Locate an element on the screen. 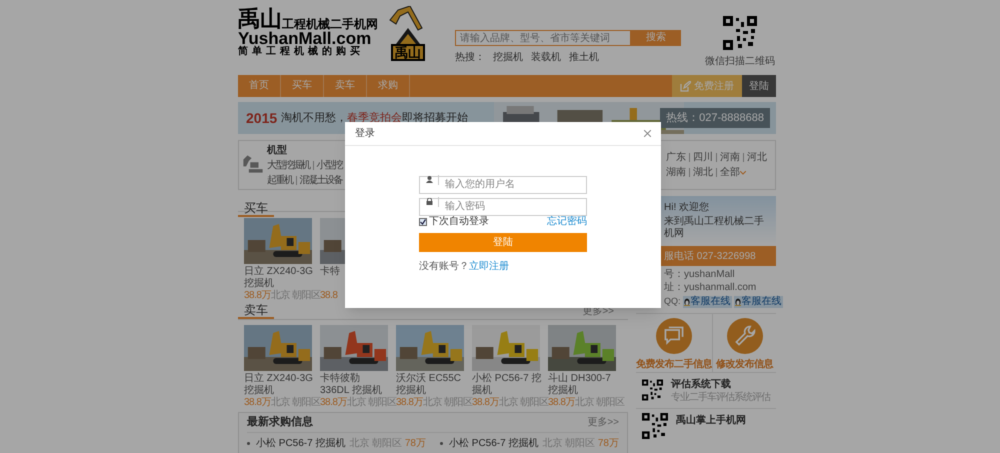  listing-title: 斗山 DH300-7 挖掘机 is located at coordinates (585, 385).